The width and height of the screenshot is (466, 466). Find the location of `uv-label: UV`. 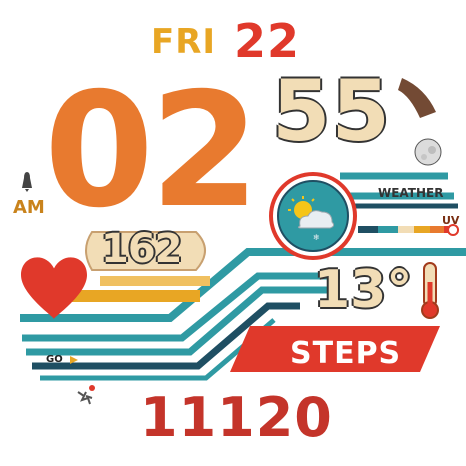

uv-label: UV is located at coordinates (451, 220).